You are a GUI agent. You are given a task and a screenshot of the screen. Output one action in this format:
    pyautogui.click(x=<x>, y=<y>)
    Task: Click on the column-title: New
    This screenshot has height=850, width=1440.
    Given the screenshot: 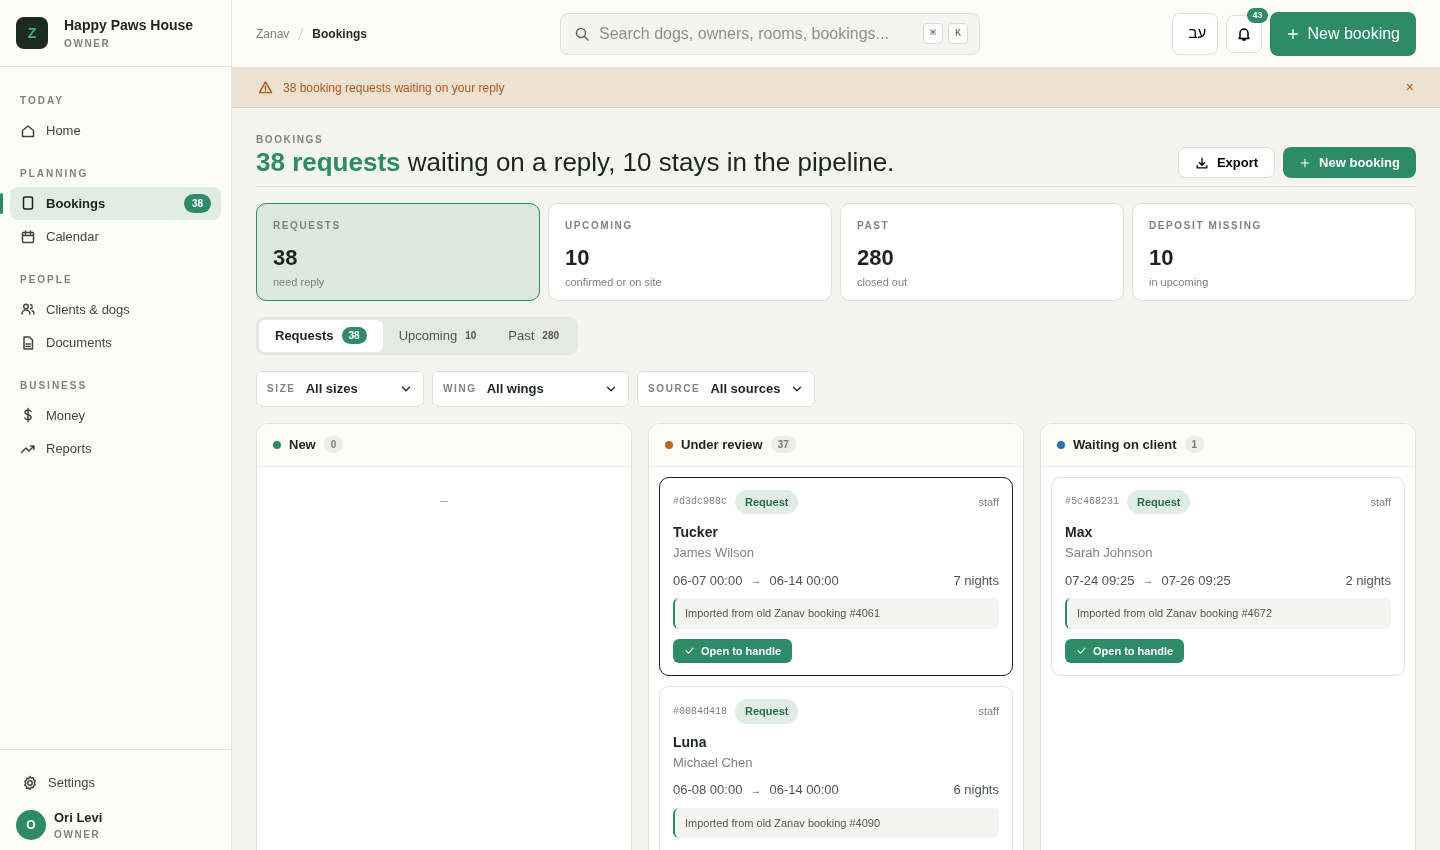 What is the action you would take?
    pyautogui.click(x=302, y=444)
    